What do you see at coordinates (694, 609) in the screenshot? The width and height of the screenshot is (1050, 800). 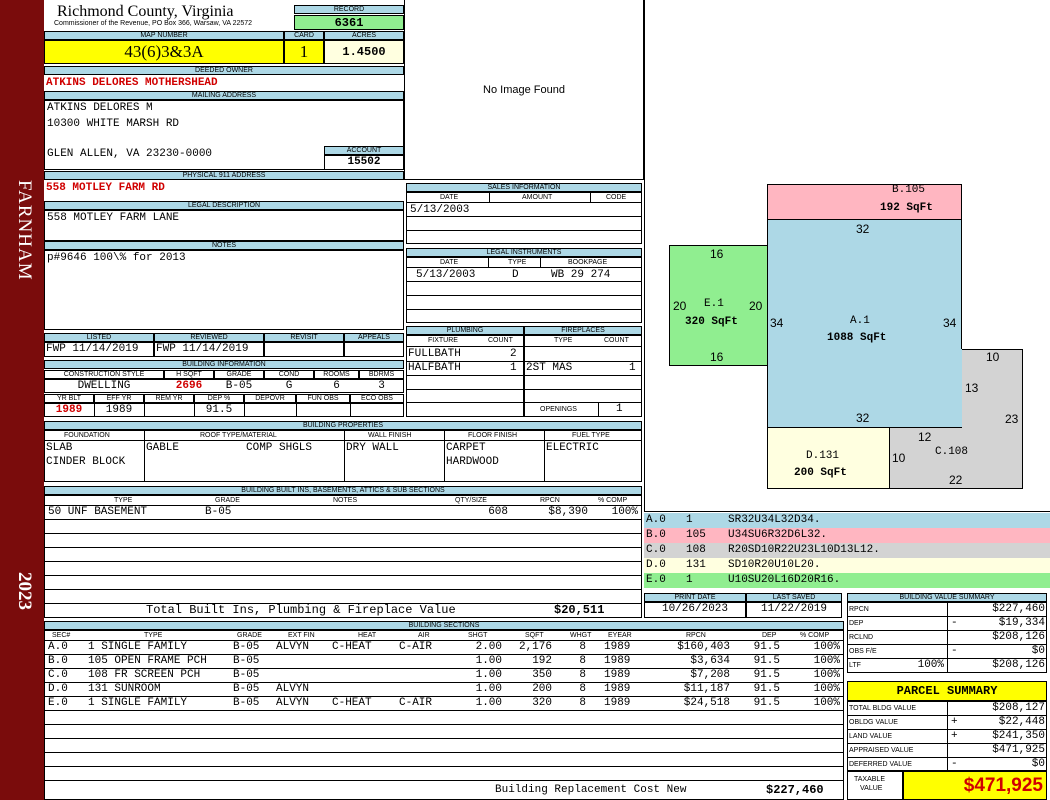 I see `print-date: 10/26/2023` at bounding box center [694, 609].